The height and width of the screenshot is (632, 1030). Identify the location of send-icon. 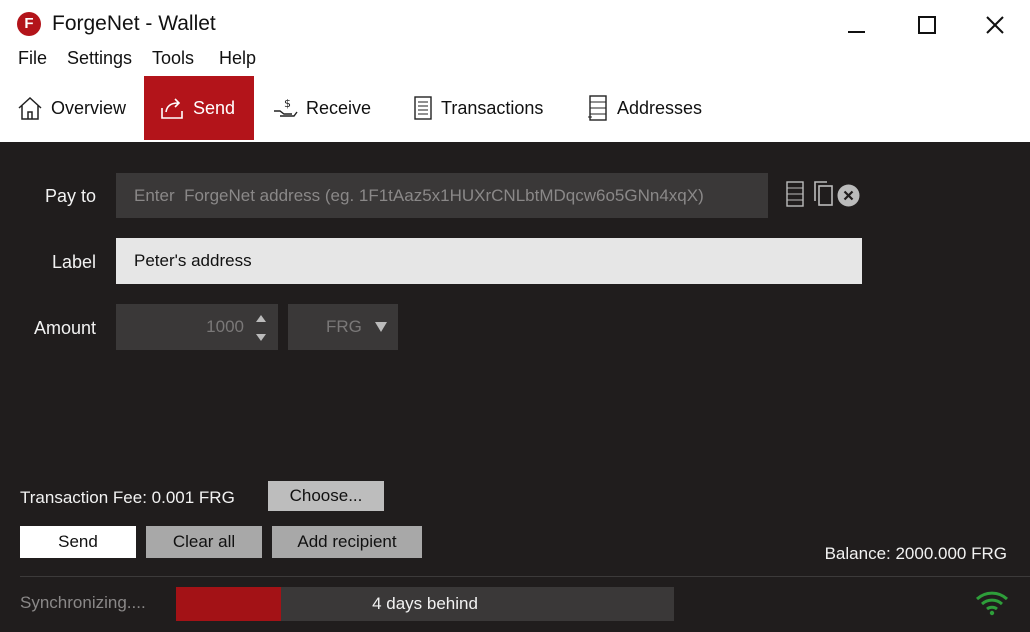
(172, 108).